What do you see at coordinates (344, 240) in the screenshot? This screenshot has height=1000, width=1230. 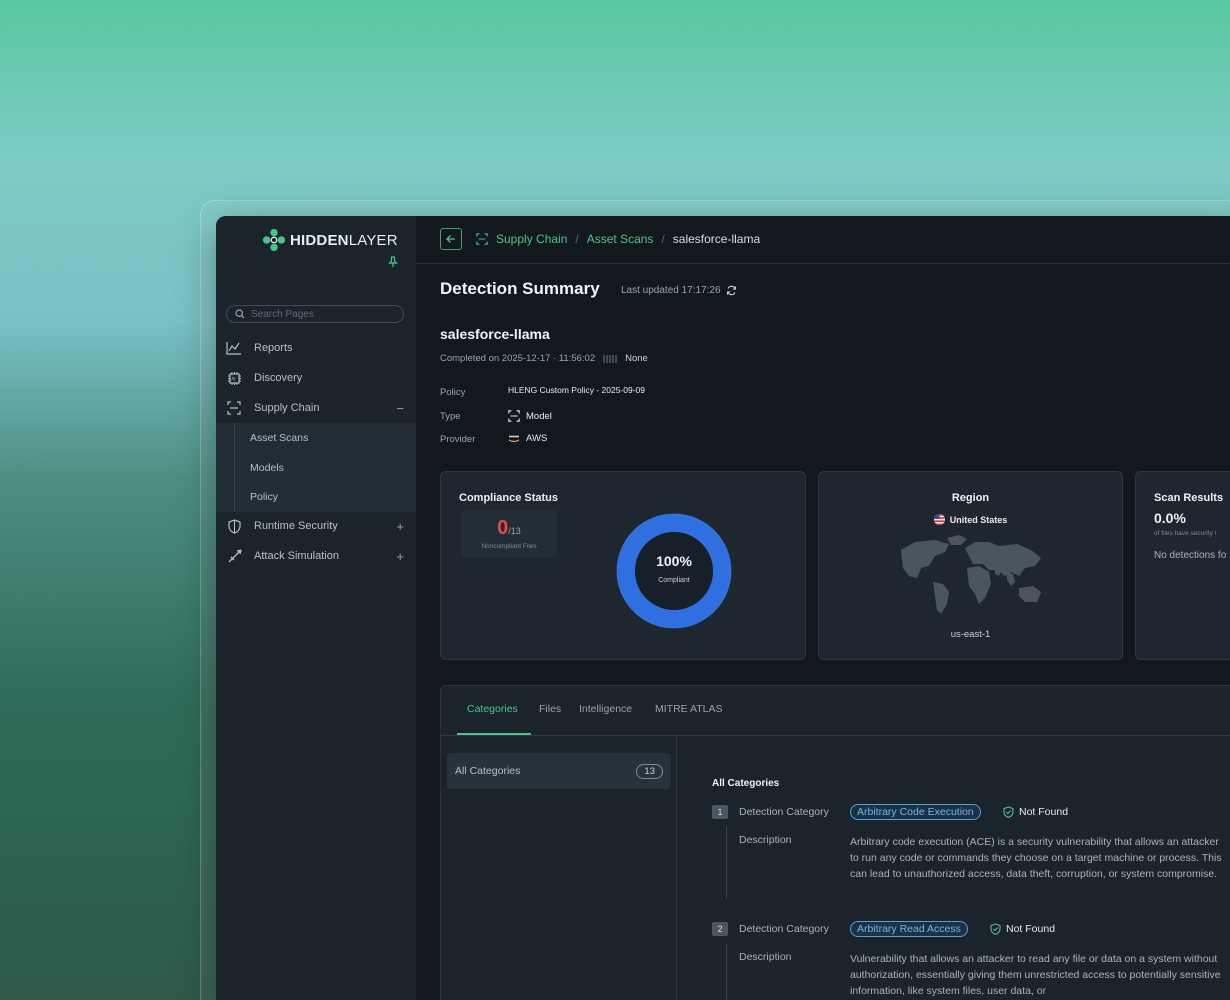 I see `logo-text: HIDDENLAYER` at bounding box center [344, 240].